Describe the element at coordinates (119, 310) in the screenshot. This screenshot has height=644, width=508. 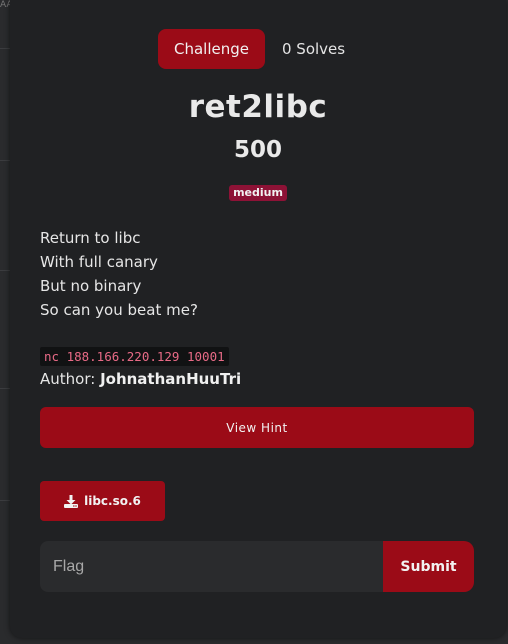
I see `description-line: So can you beat me?` at that location.